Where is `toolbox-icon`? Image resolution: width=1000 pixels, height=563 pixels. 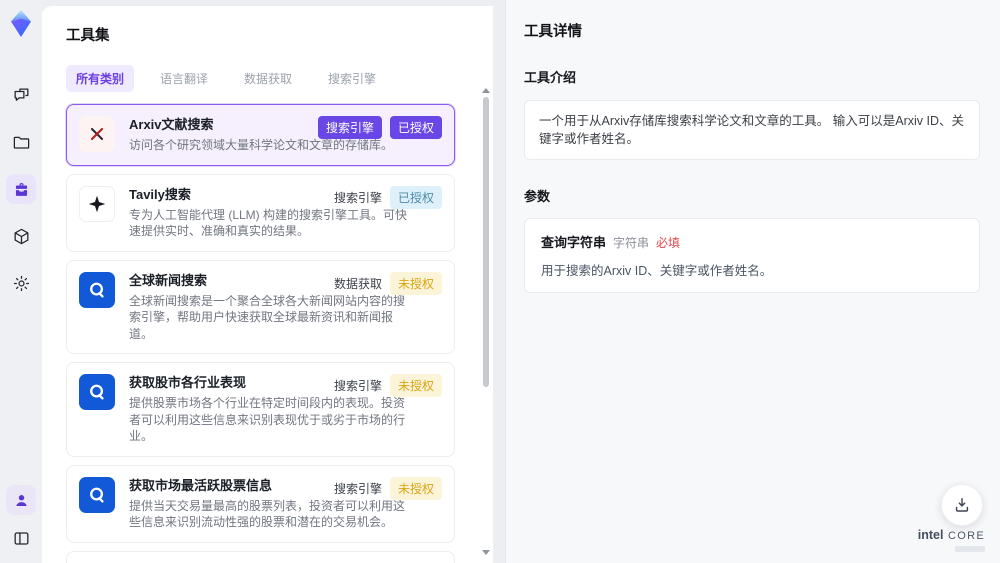
toolbox-icon is located at coordinates (21, 189).